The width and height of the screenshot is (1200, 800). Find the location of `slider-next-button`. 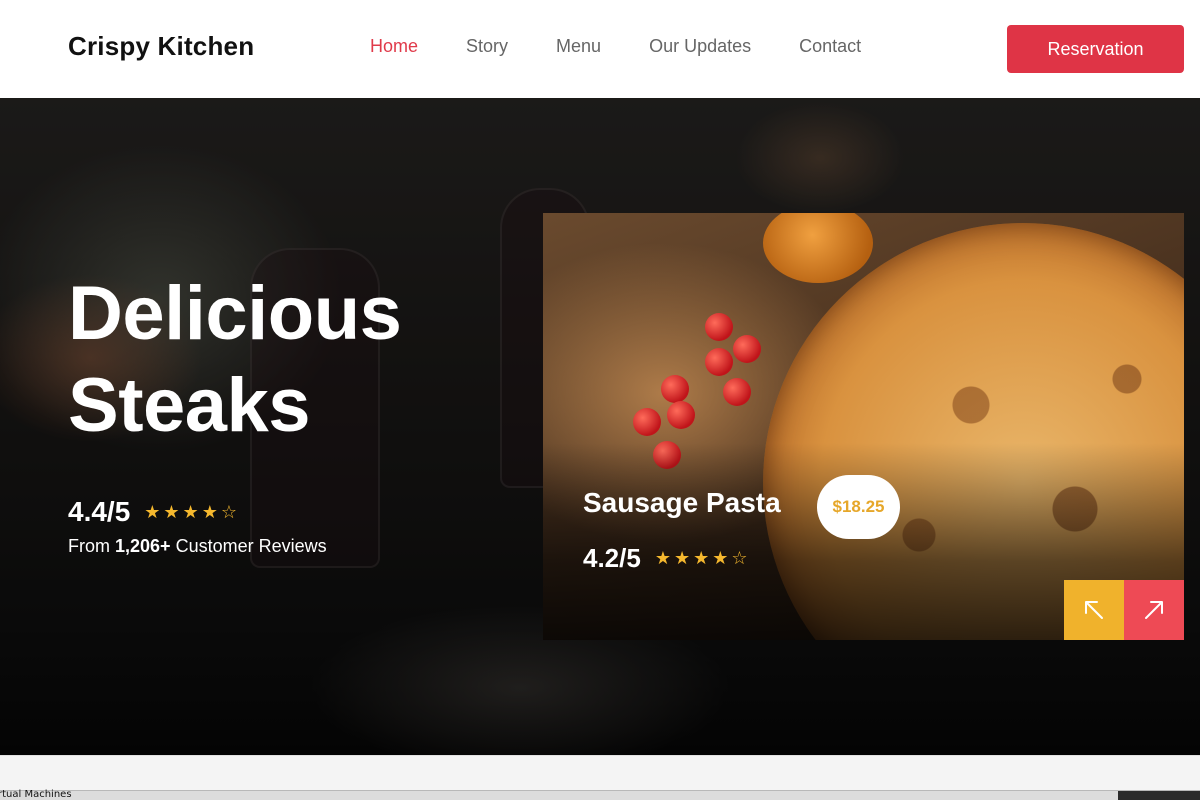

slider-next-button is located at coordinates (1154, 610).